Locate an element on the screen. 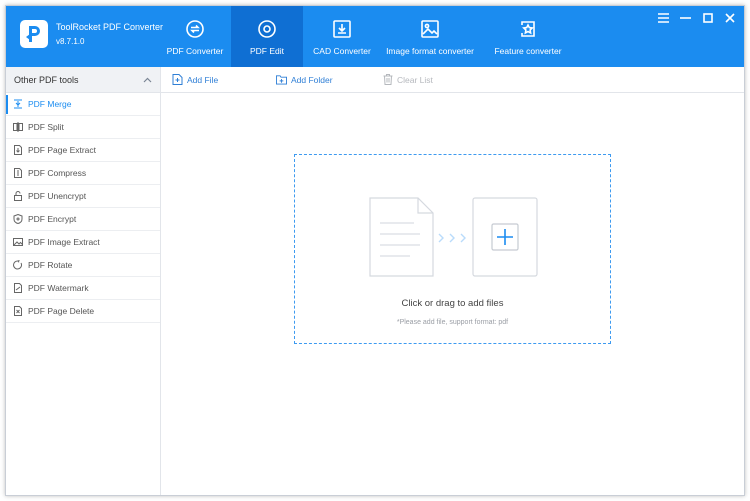  drop-illustration is located at coordinates (454, 237).